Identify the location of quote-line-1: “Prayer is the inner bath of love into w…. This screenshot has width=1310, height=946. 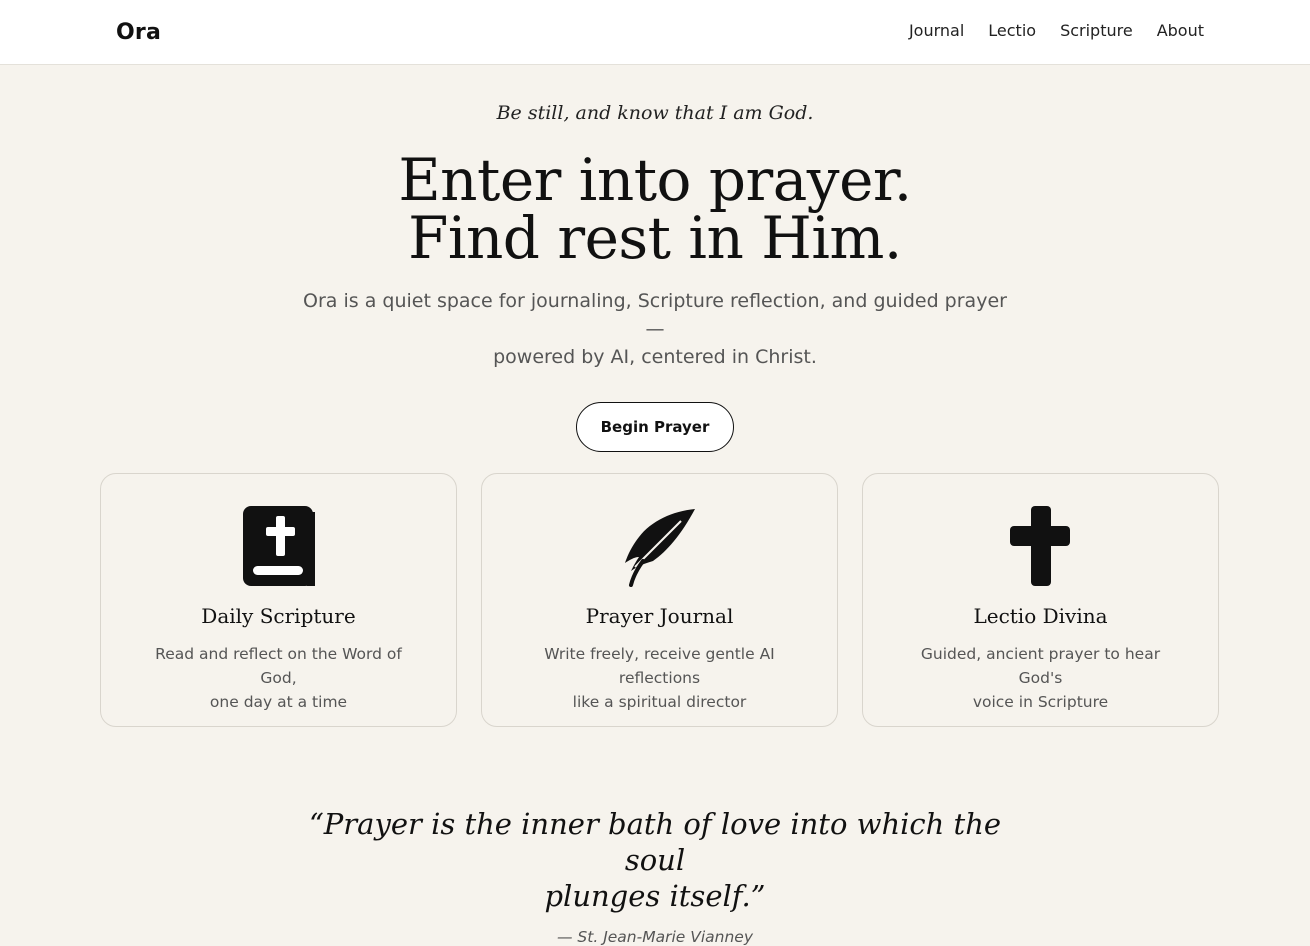
(655, 842).